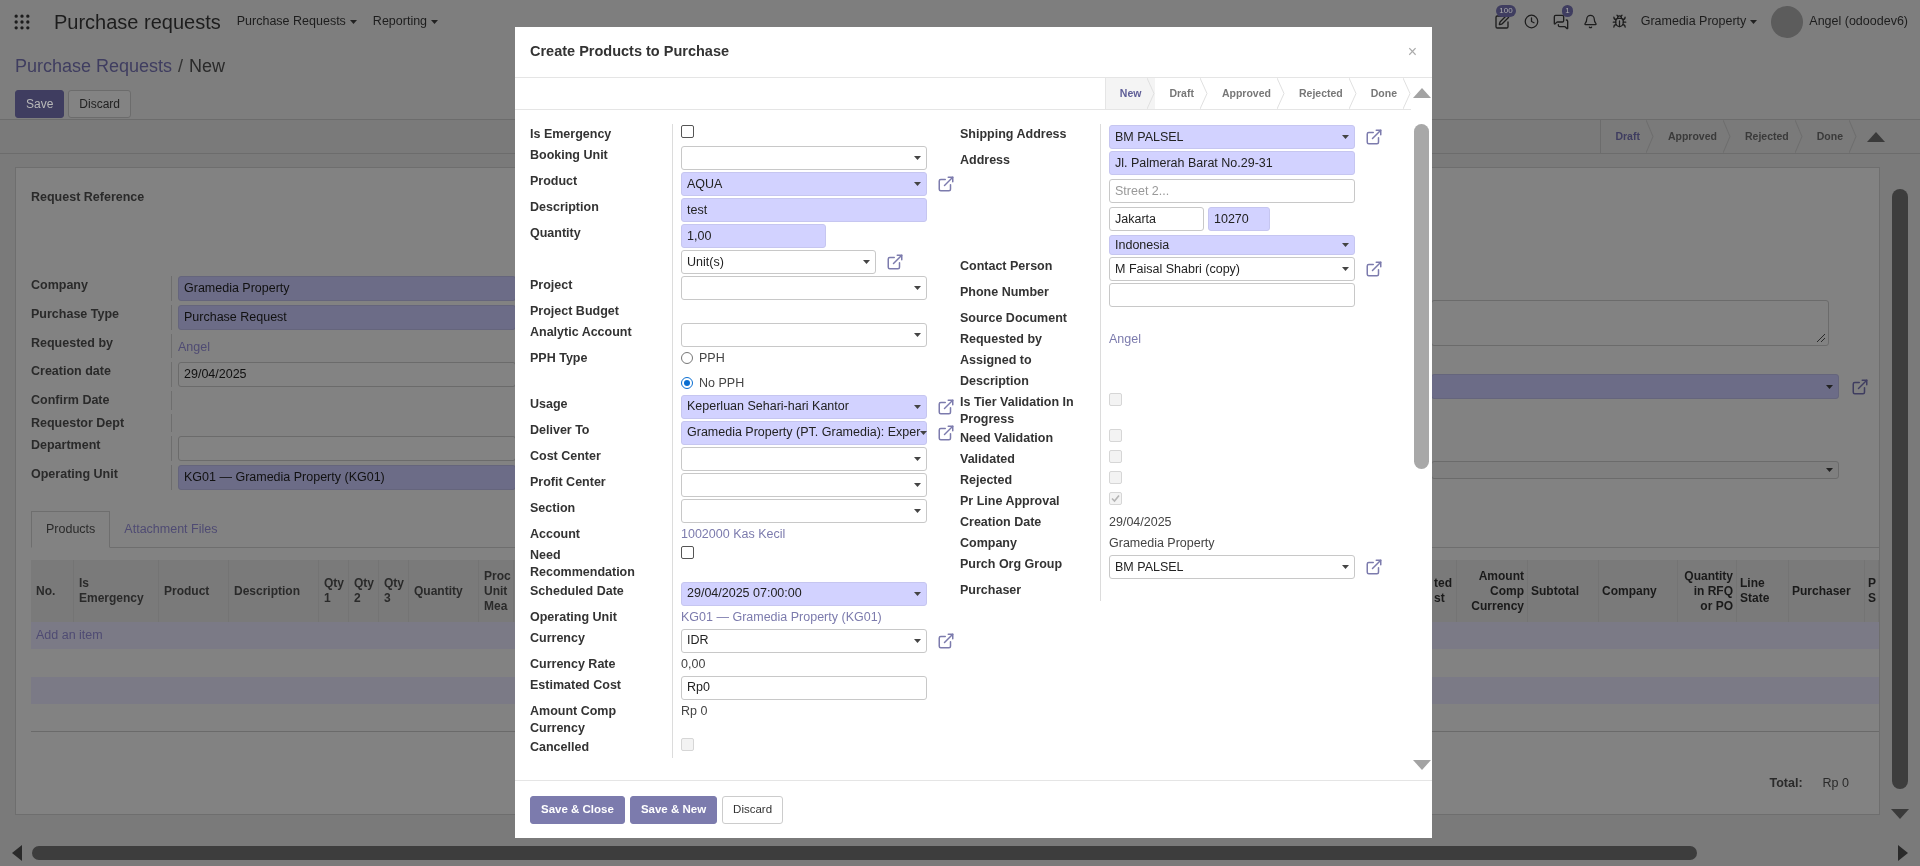 The image size is (1920, 866). What do you see at coordinates (1125, 339) in the screenshot?
I see `link-value: Angel` at bounding box center [1125, 339].